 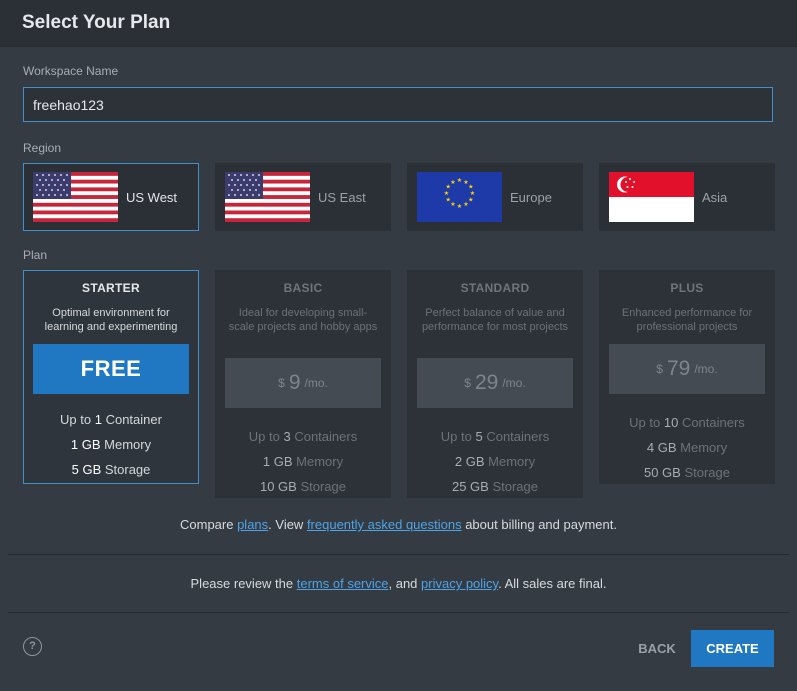 What do you see at coordinates (398, 23) in the screenshot?
I see `dialog-header: Select Your Plan` at bounding box center [398, 23].